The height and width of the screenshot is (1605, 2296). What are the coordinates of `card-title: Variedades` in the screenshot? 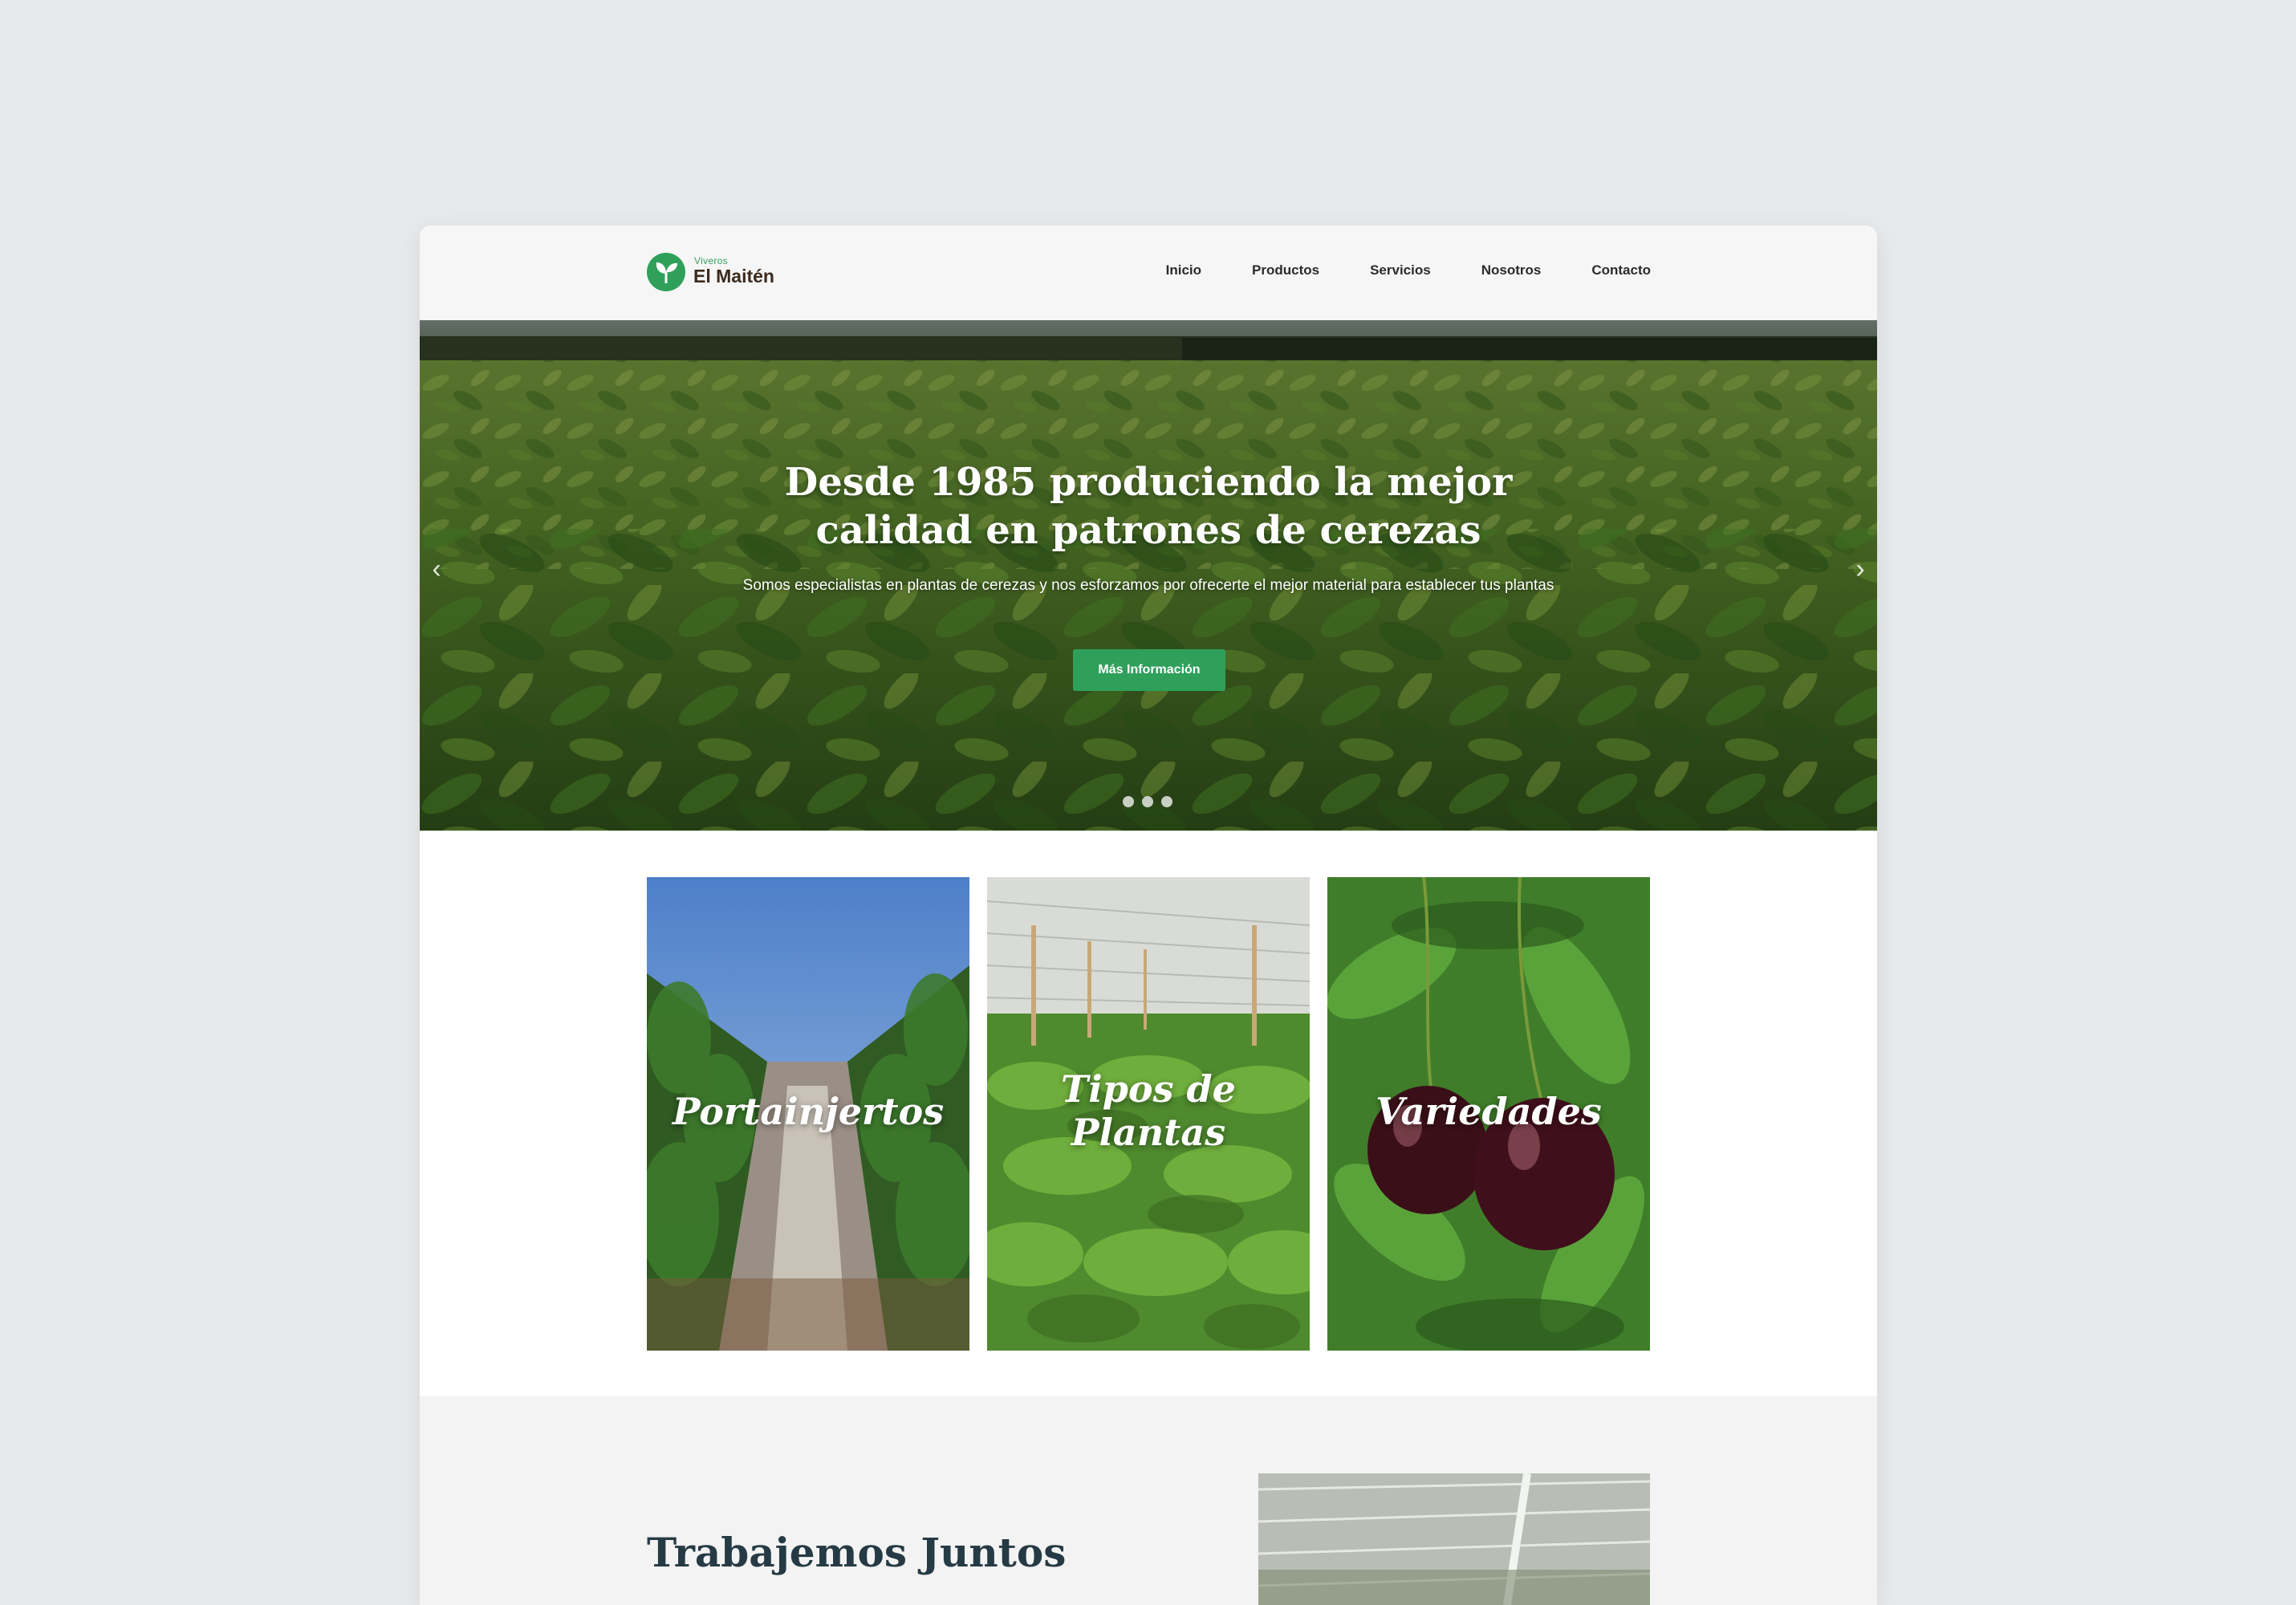 It's located at (1489, 1111).